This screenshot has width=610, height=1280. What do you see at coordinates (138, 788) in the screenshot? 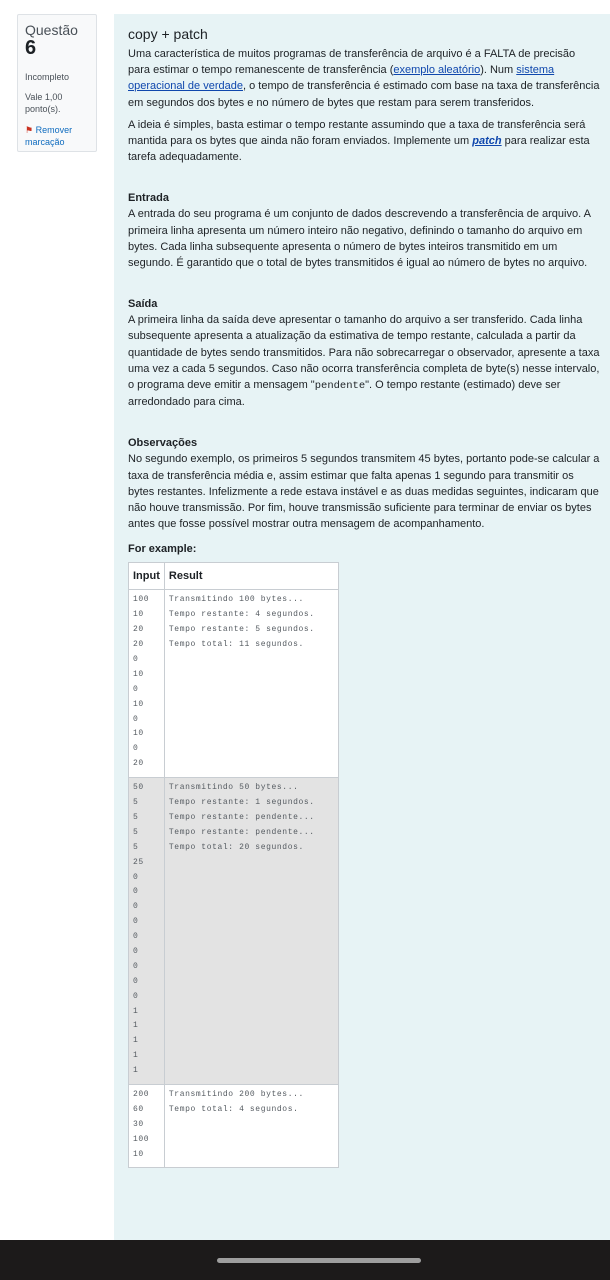
I see `input-line: 50` at bounding box center [138, 788].